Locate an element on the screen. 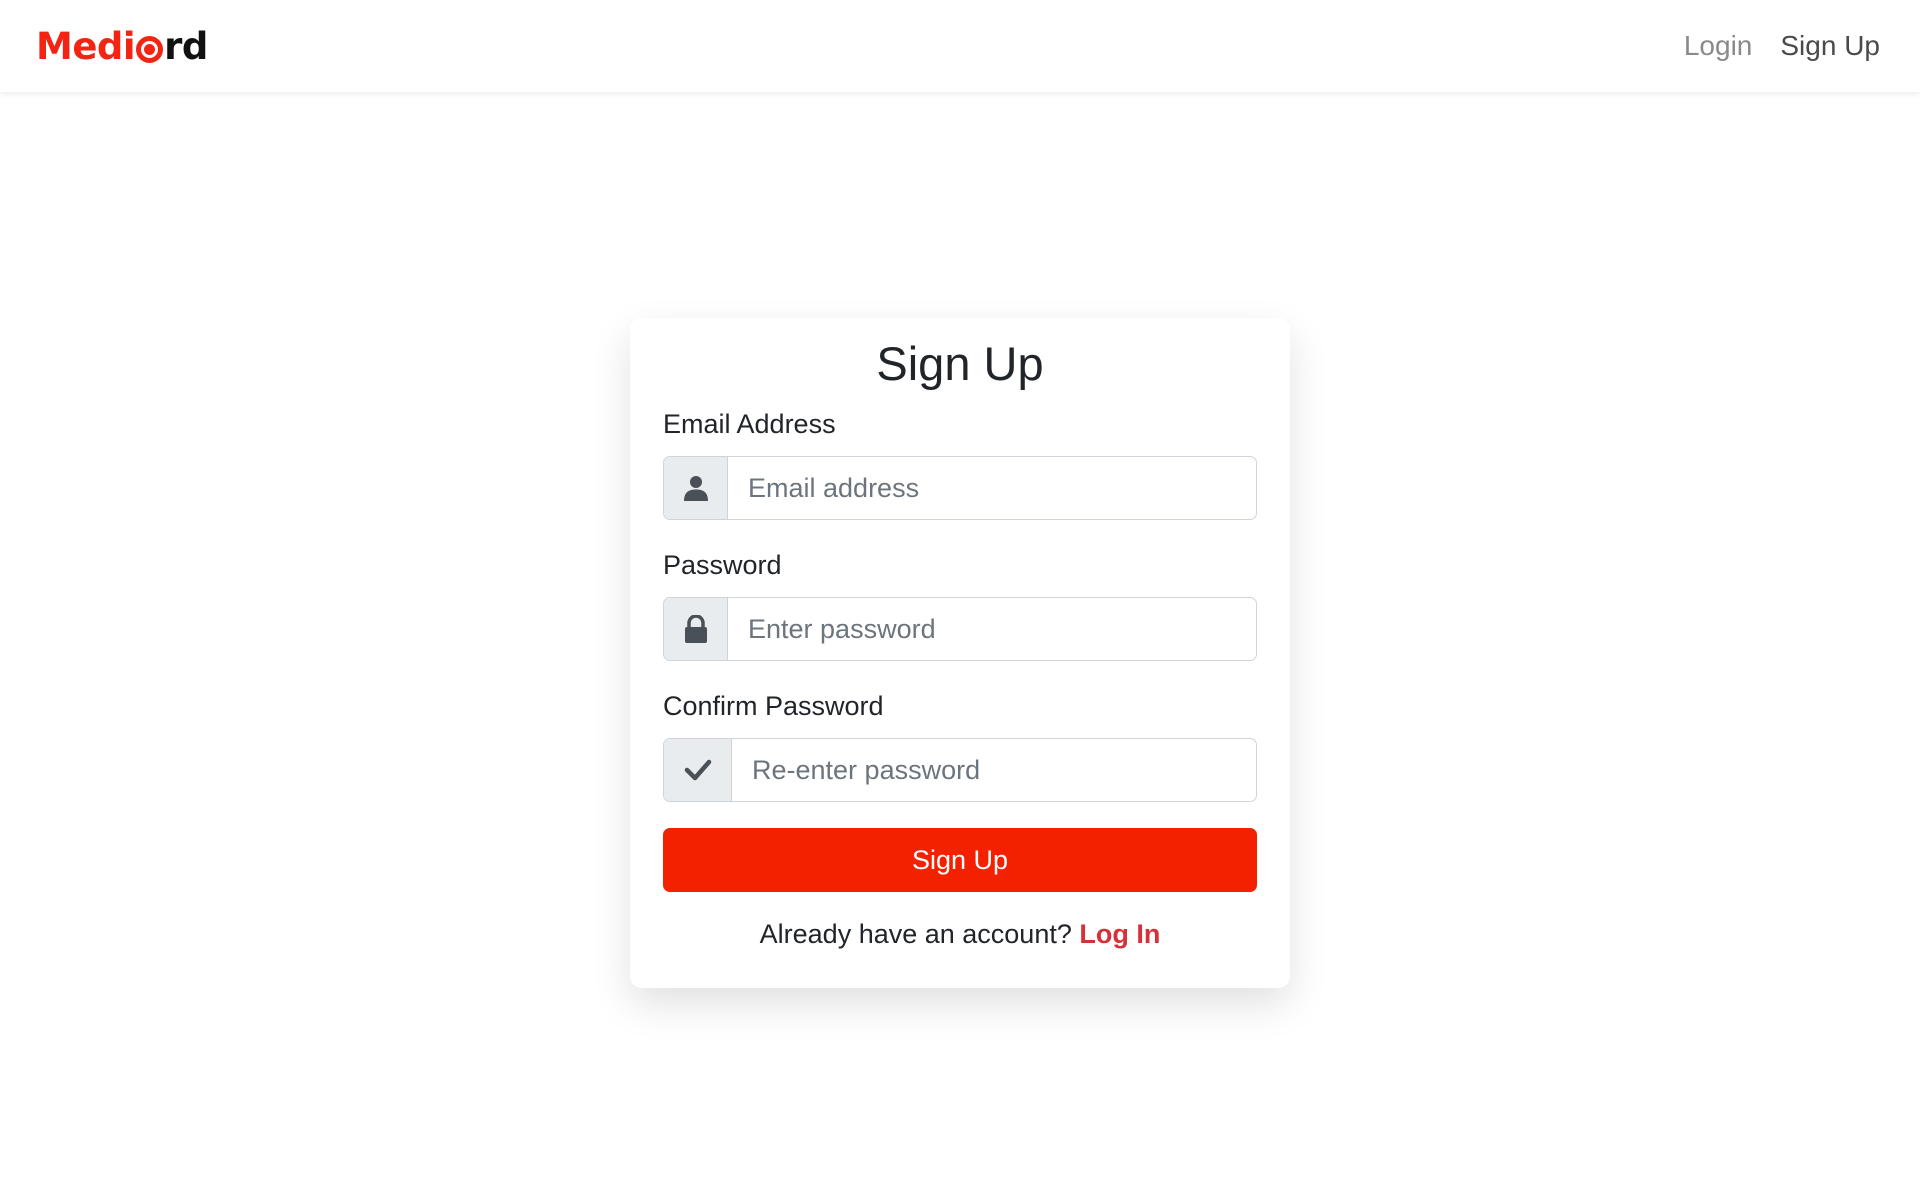 This screenshot has height=1200, width=1920. brand-logo: Medi rd is located at coordinates (122, 46).